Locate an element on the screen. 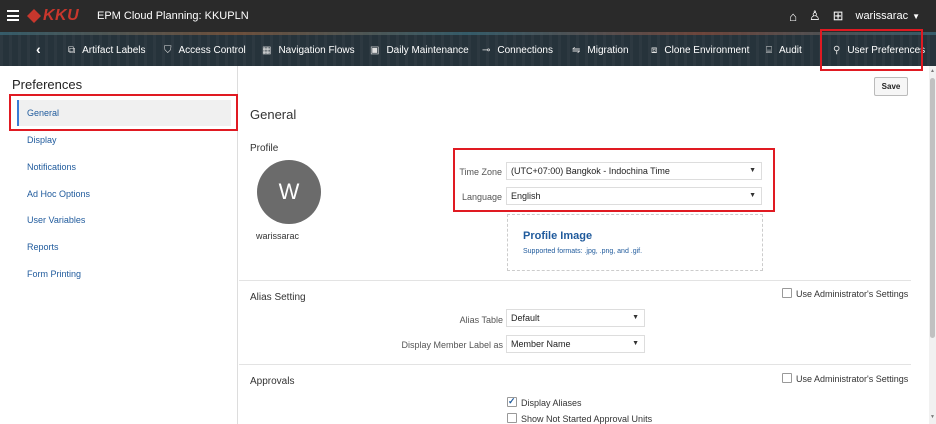  tab-label: Daily Maintenance is located at coordinates (427, 50).